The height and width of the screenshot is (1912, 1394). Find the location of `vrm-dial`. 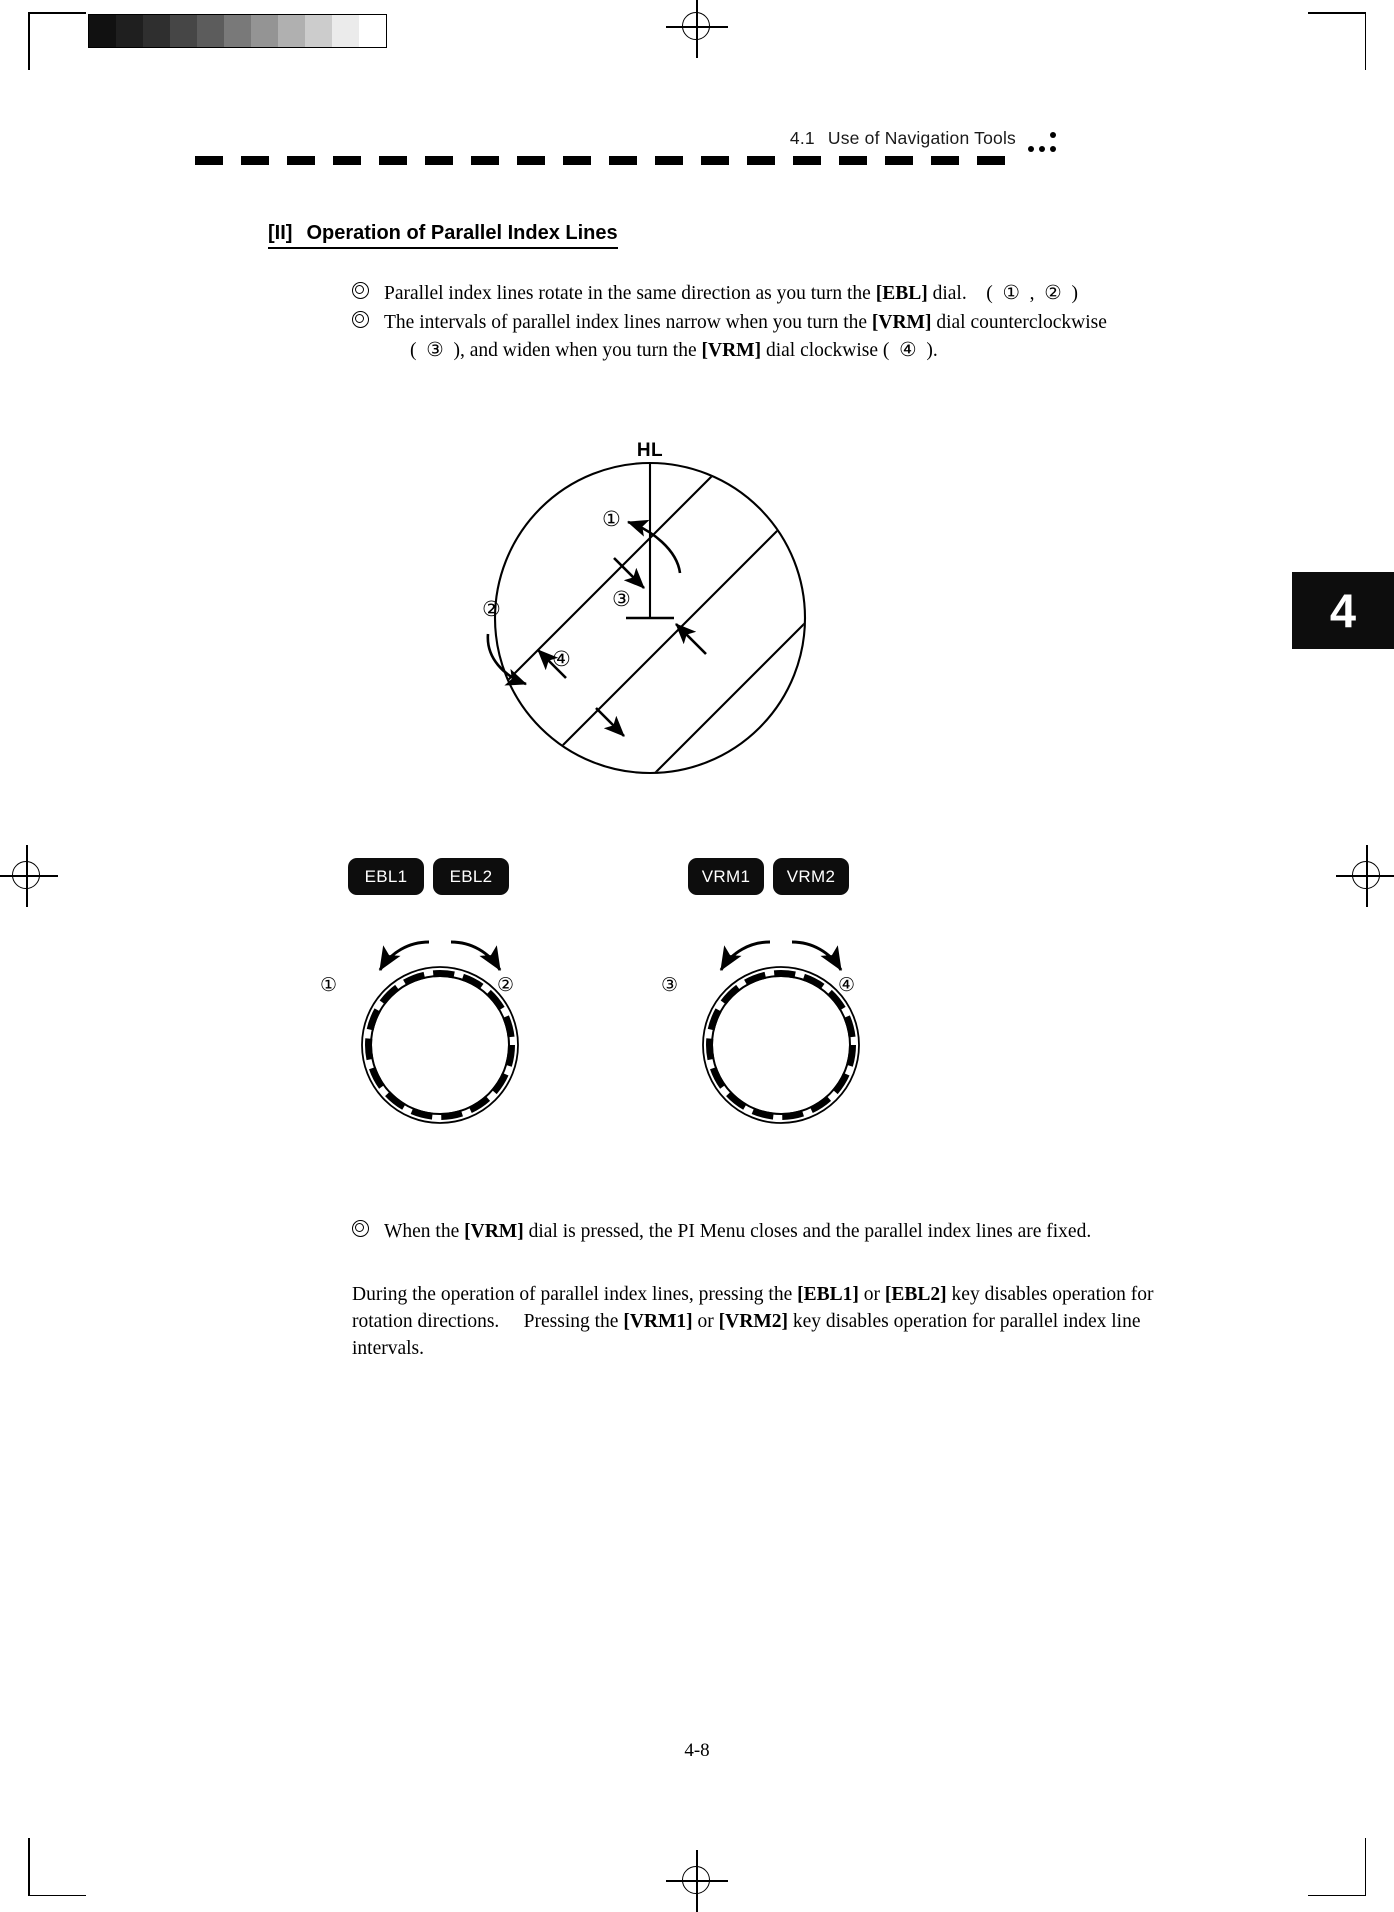

vrm-dial is located at coordinates (781, 1030).